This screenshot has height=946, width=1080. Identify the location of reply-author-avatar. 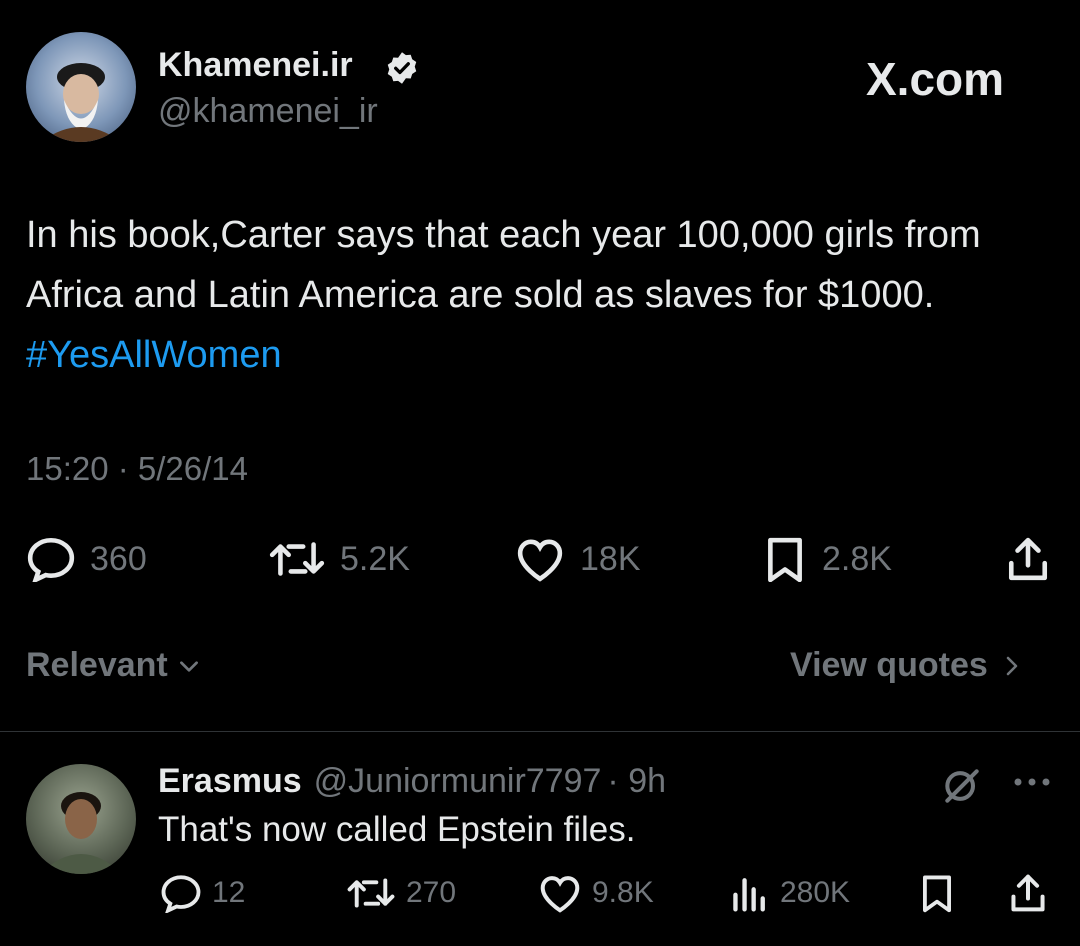
(81, 819).